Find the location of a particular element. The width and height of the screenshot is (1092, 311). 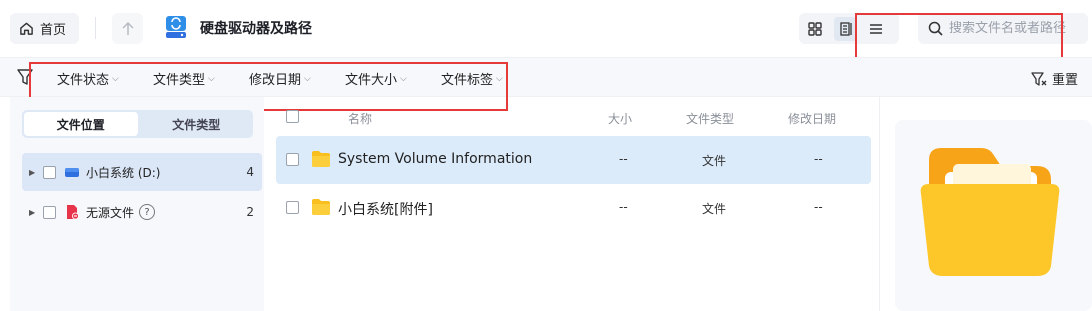

reset-button: 重置 is located at coordinates (1054, 78).